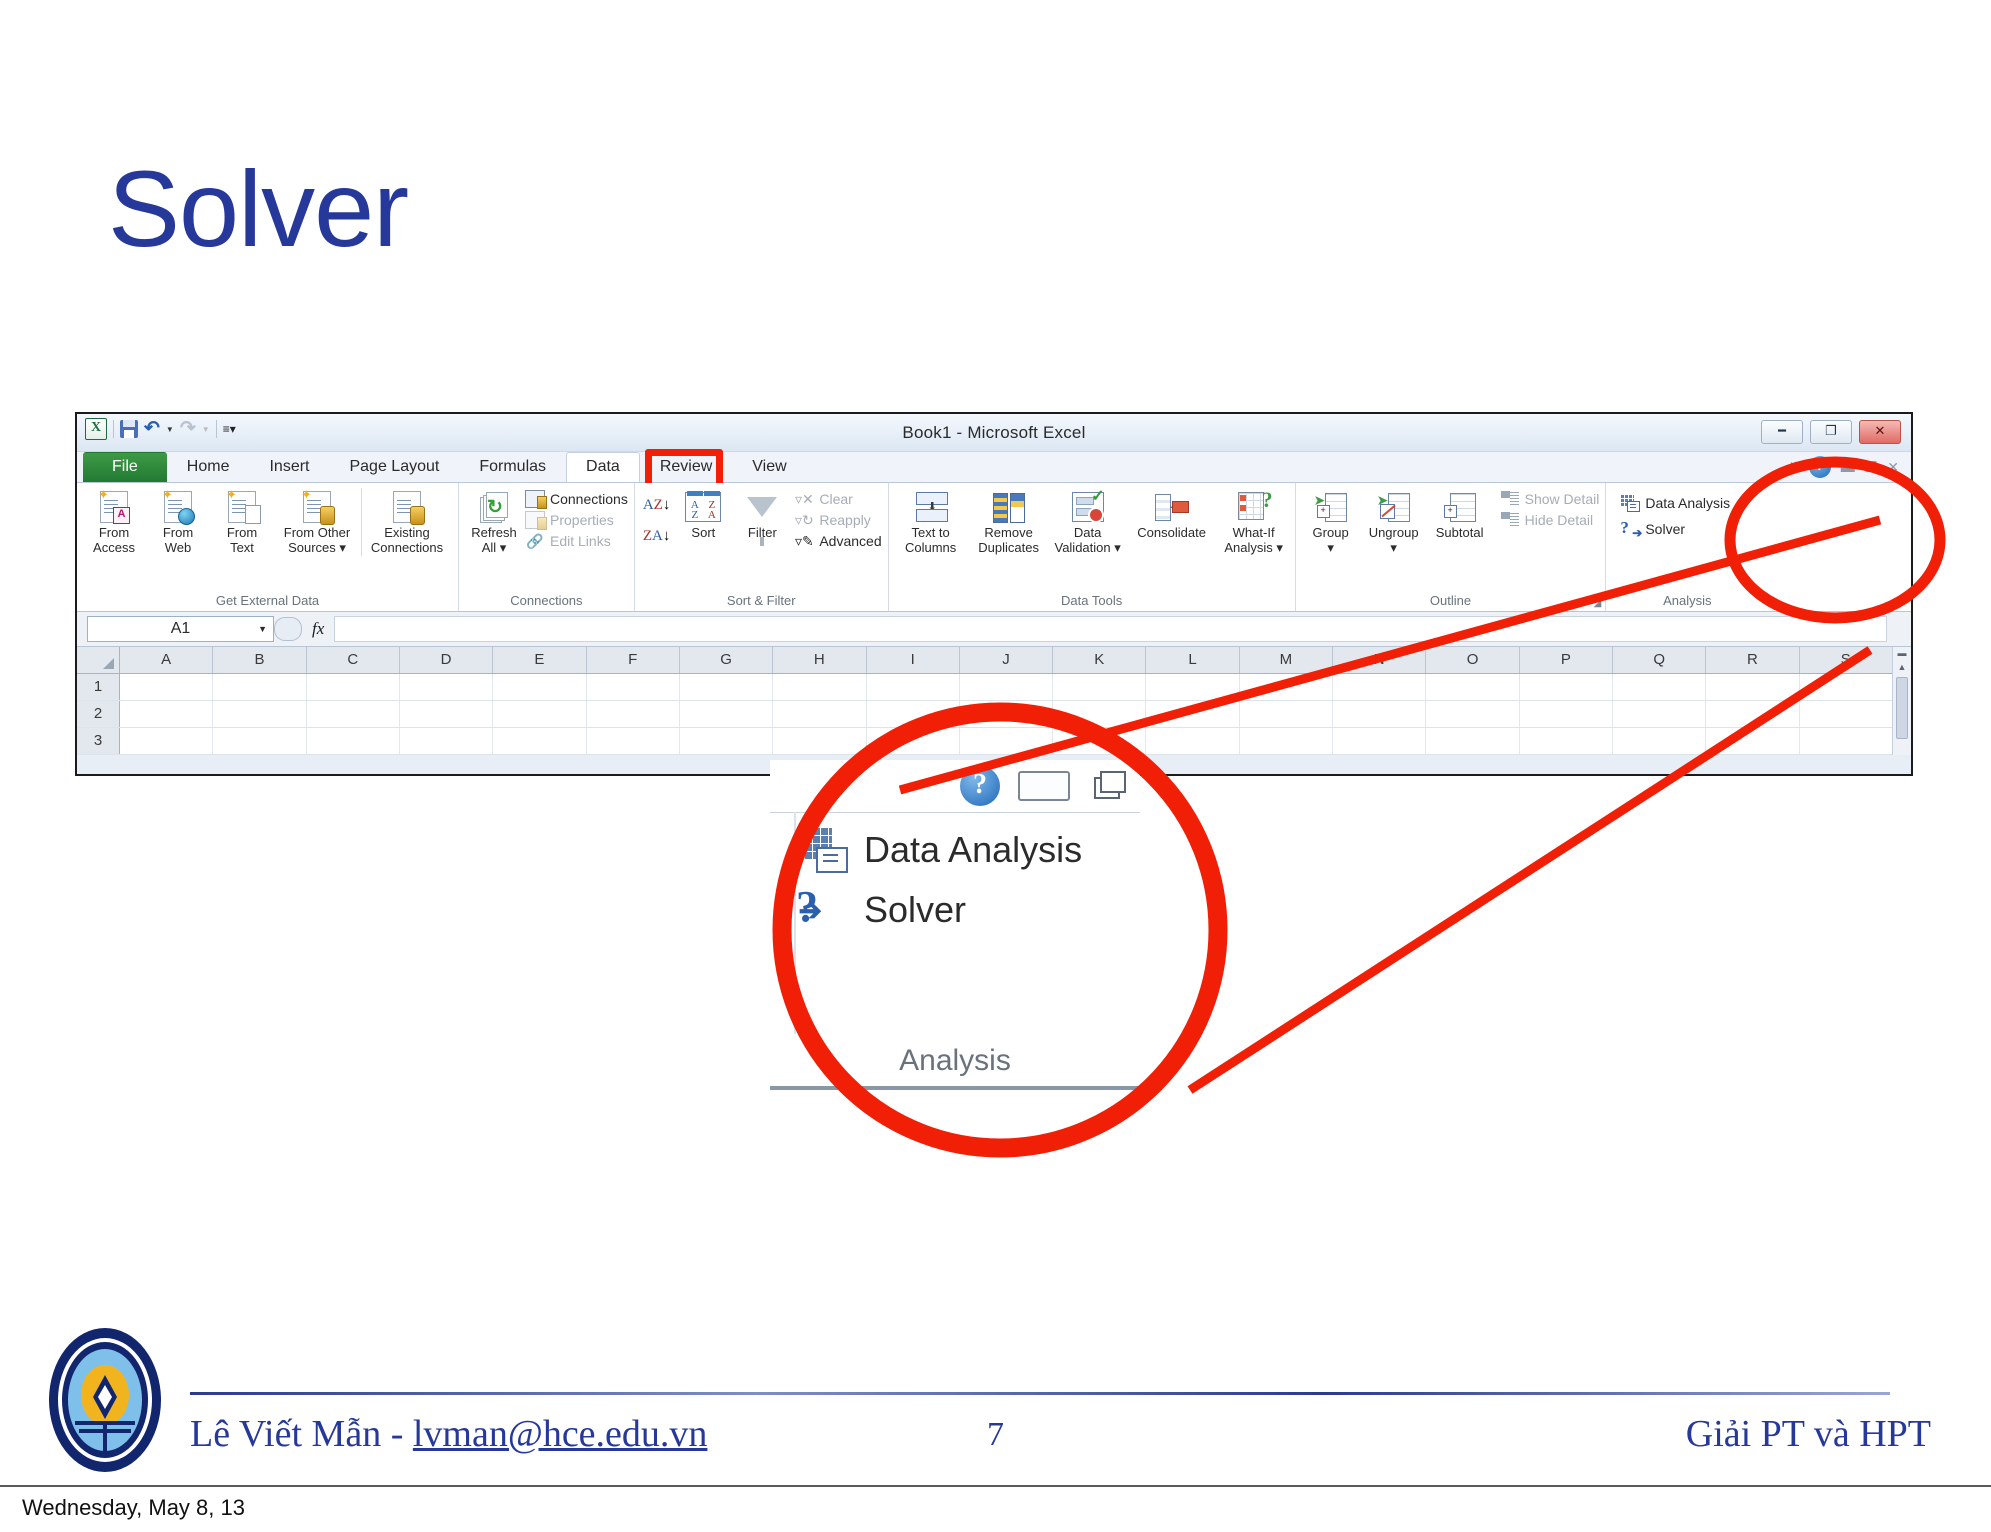 This screenshot has height=1532, width=1991. I want to click on cell-s1, so click(1846, 687).